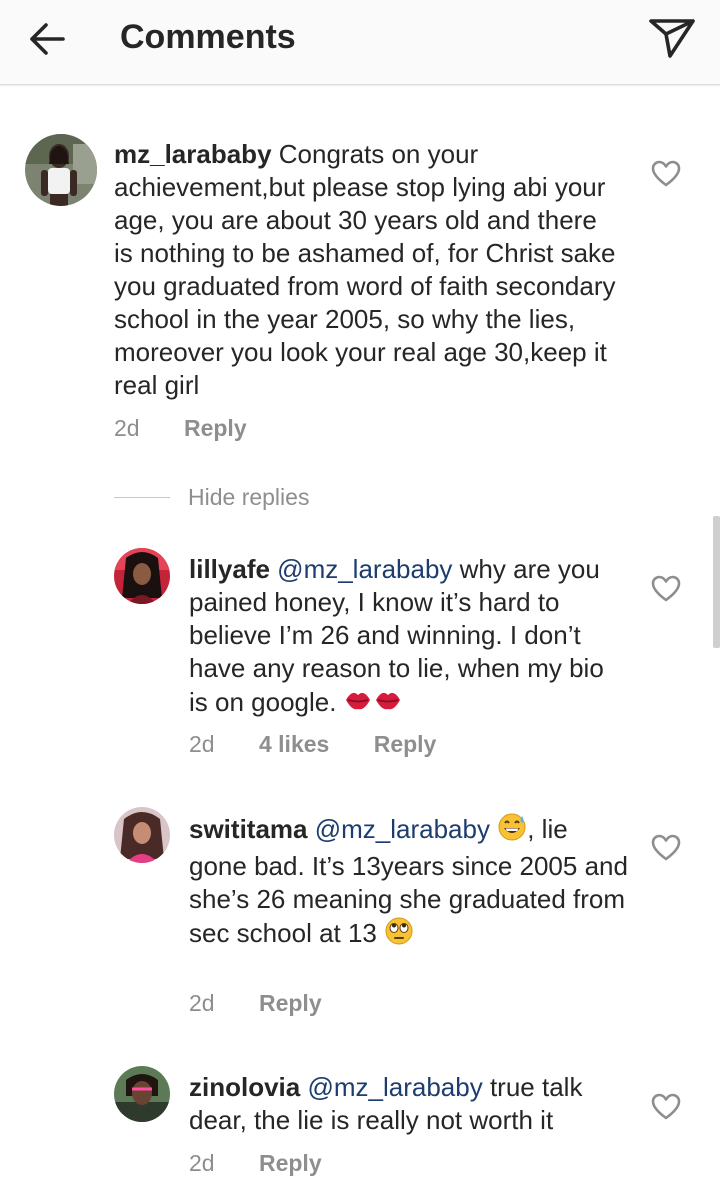  What do you see at coordinates (193, 154) in the screenshot?
I see `comment-username: mz_larababy` at bounding box center [193, 154].